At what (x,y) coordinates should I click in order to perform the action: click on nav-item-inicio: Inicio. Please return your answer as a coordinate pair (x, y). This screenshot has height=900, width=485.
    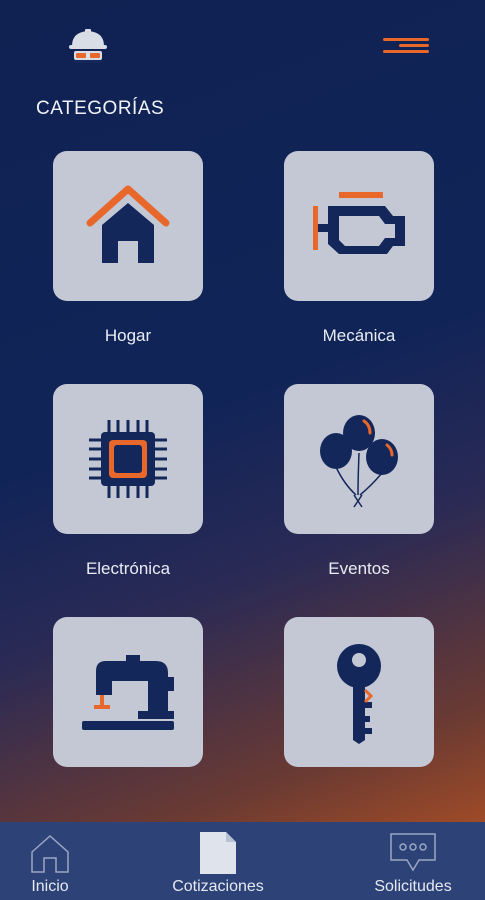
    Looking at the image, I should click on (50, 861).